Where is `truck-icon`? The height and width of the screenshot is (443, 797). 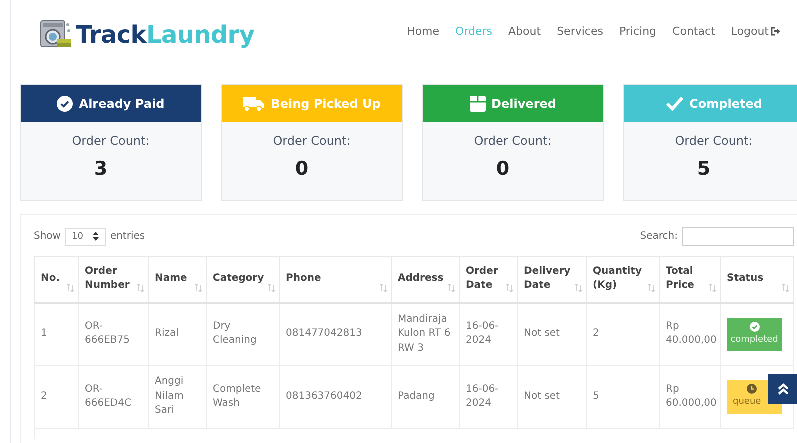 truck-icon is located at coordinates (254, 104).